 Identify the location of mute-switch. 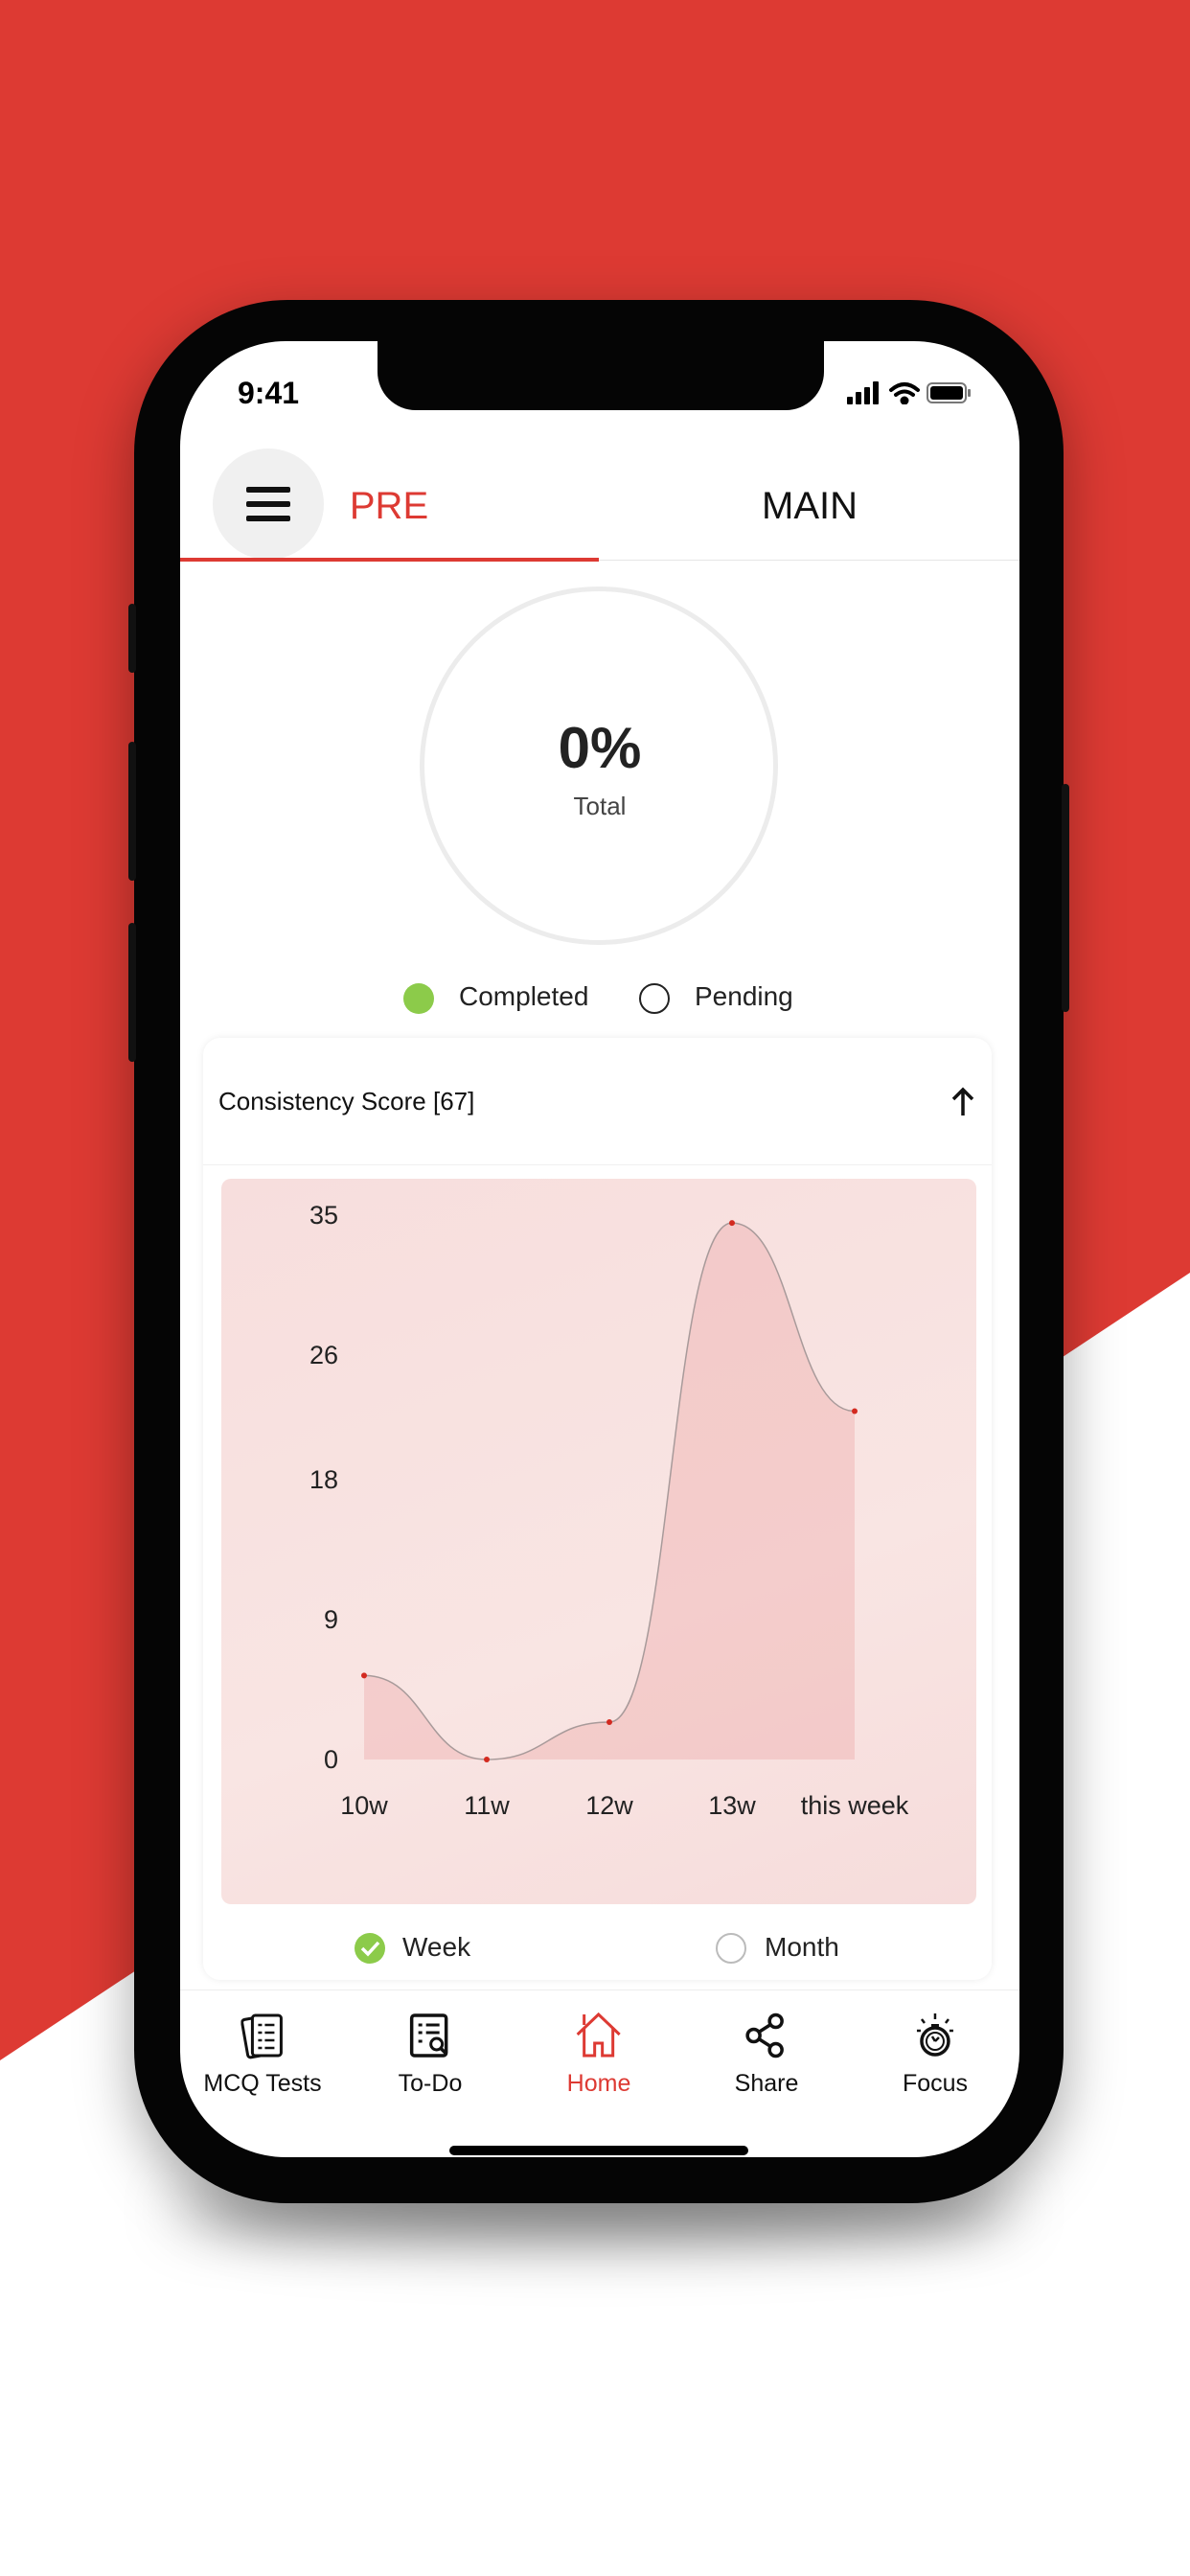
(132, 638).